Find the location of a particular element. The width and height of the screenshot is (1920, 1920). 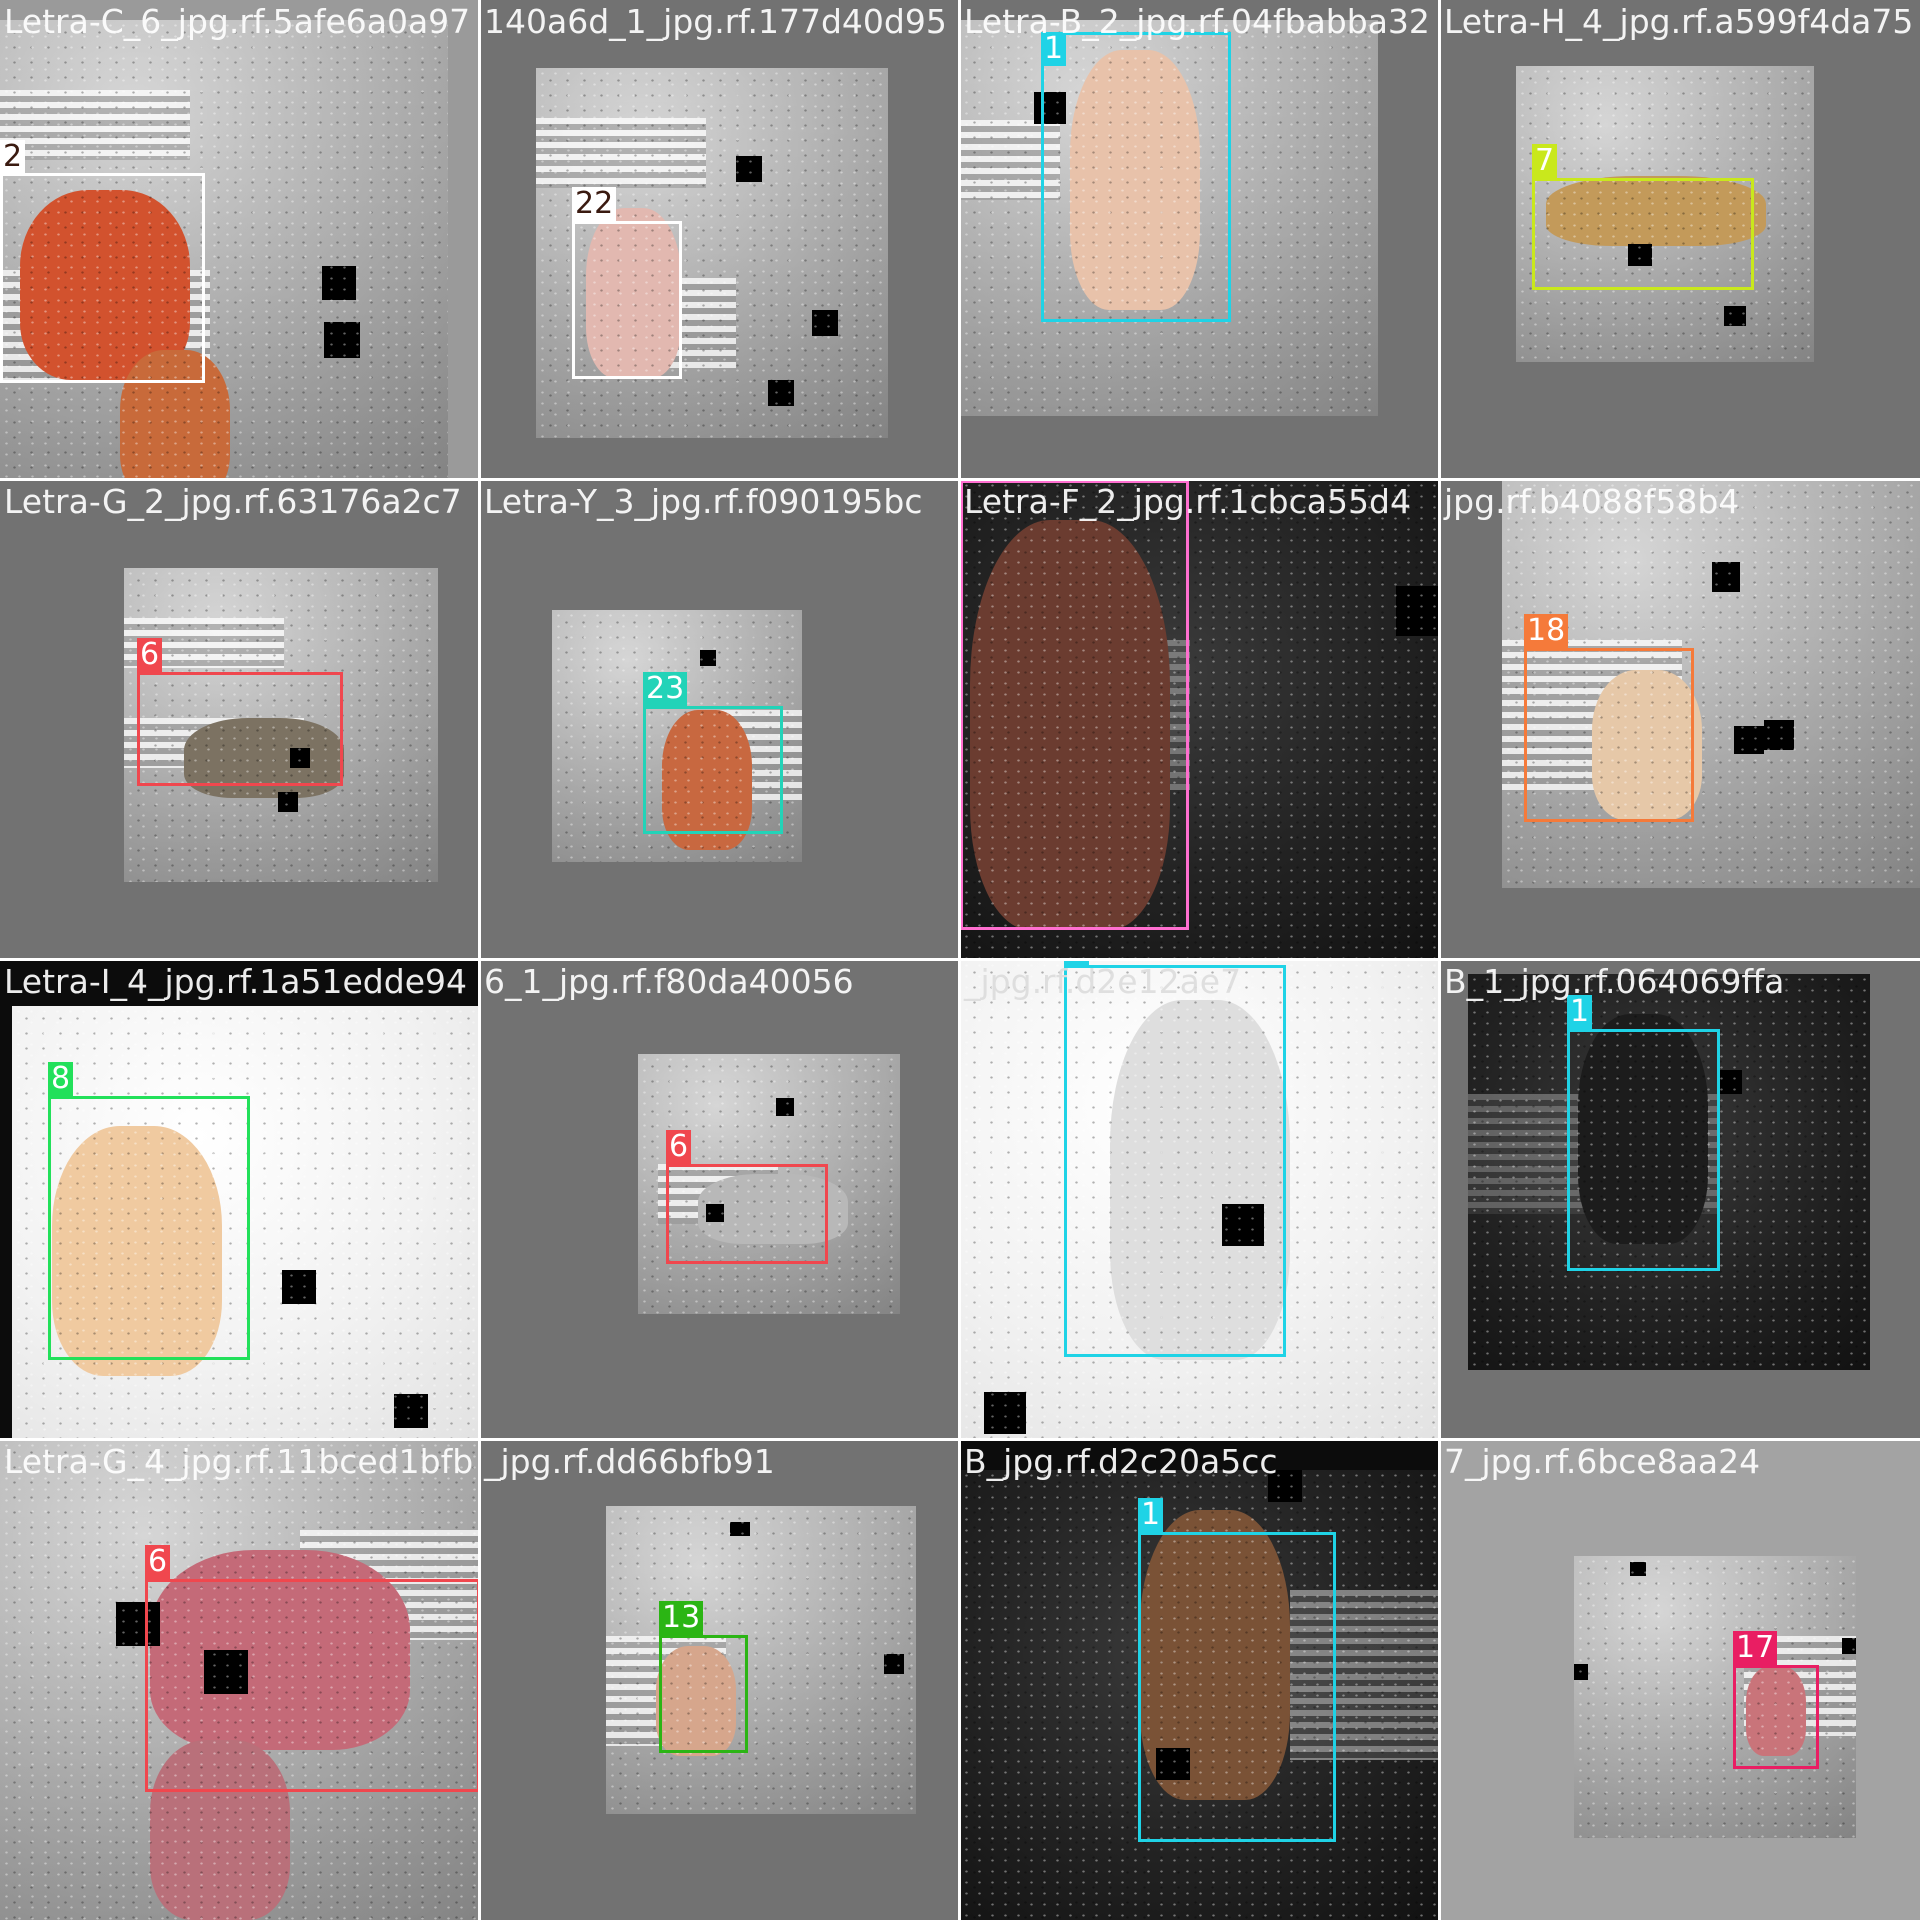

tile-1: 2 Letra-C_6_jpg.rf.5afe6a0a97 is located at coordinates (240, 240).